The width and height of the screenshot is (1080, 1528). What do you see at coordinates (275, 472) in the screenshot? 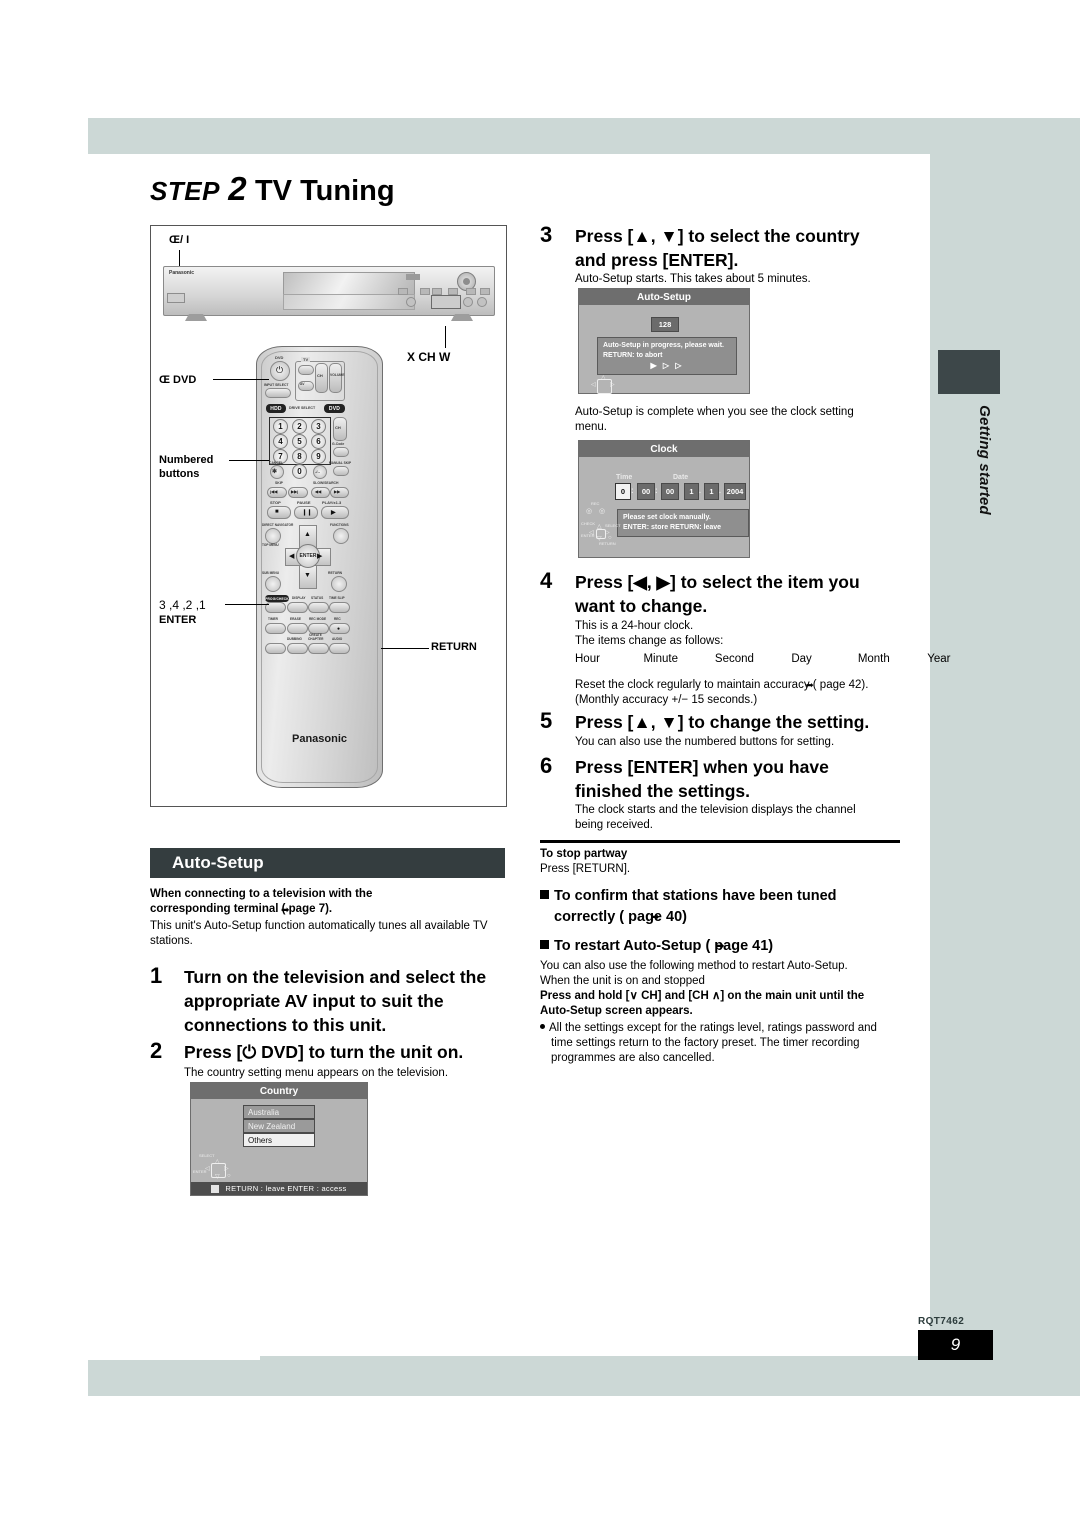
I see `asterisk-icon: ✱` at bounding box center [275, 472].